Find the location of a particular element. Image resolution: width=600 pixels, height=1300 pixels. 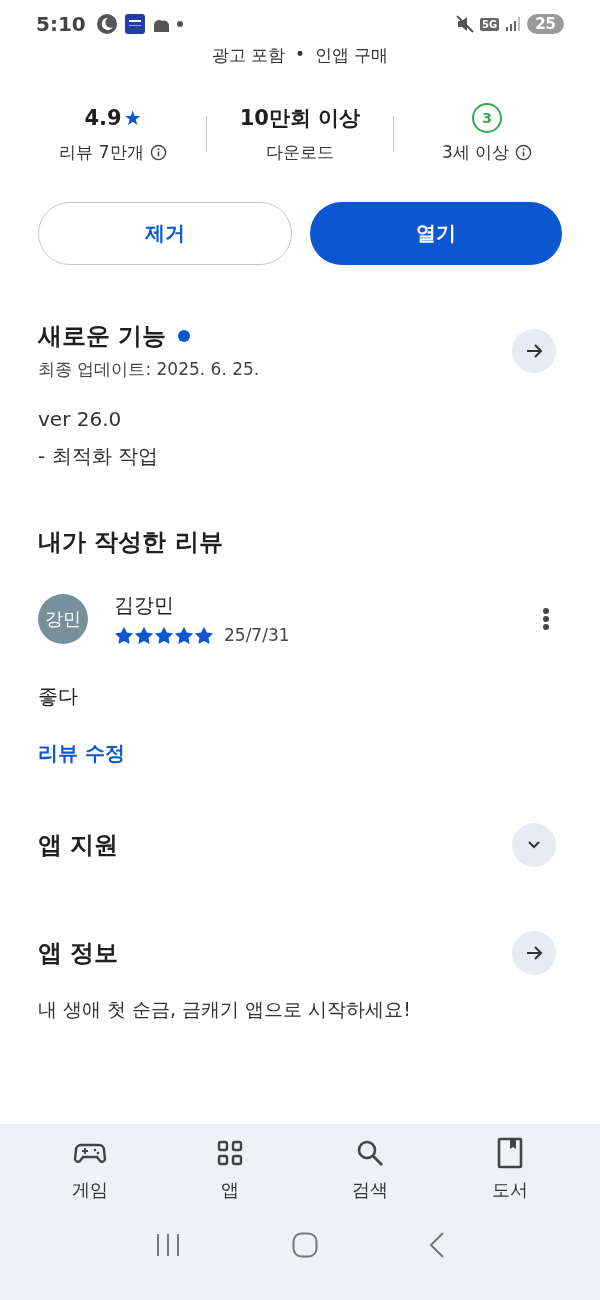

reviewer-name: 김강민 is located at coordinates (144, 605).